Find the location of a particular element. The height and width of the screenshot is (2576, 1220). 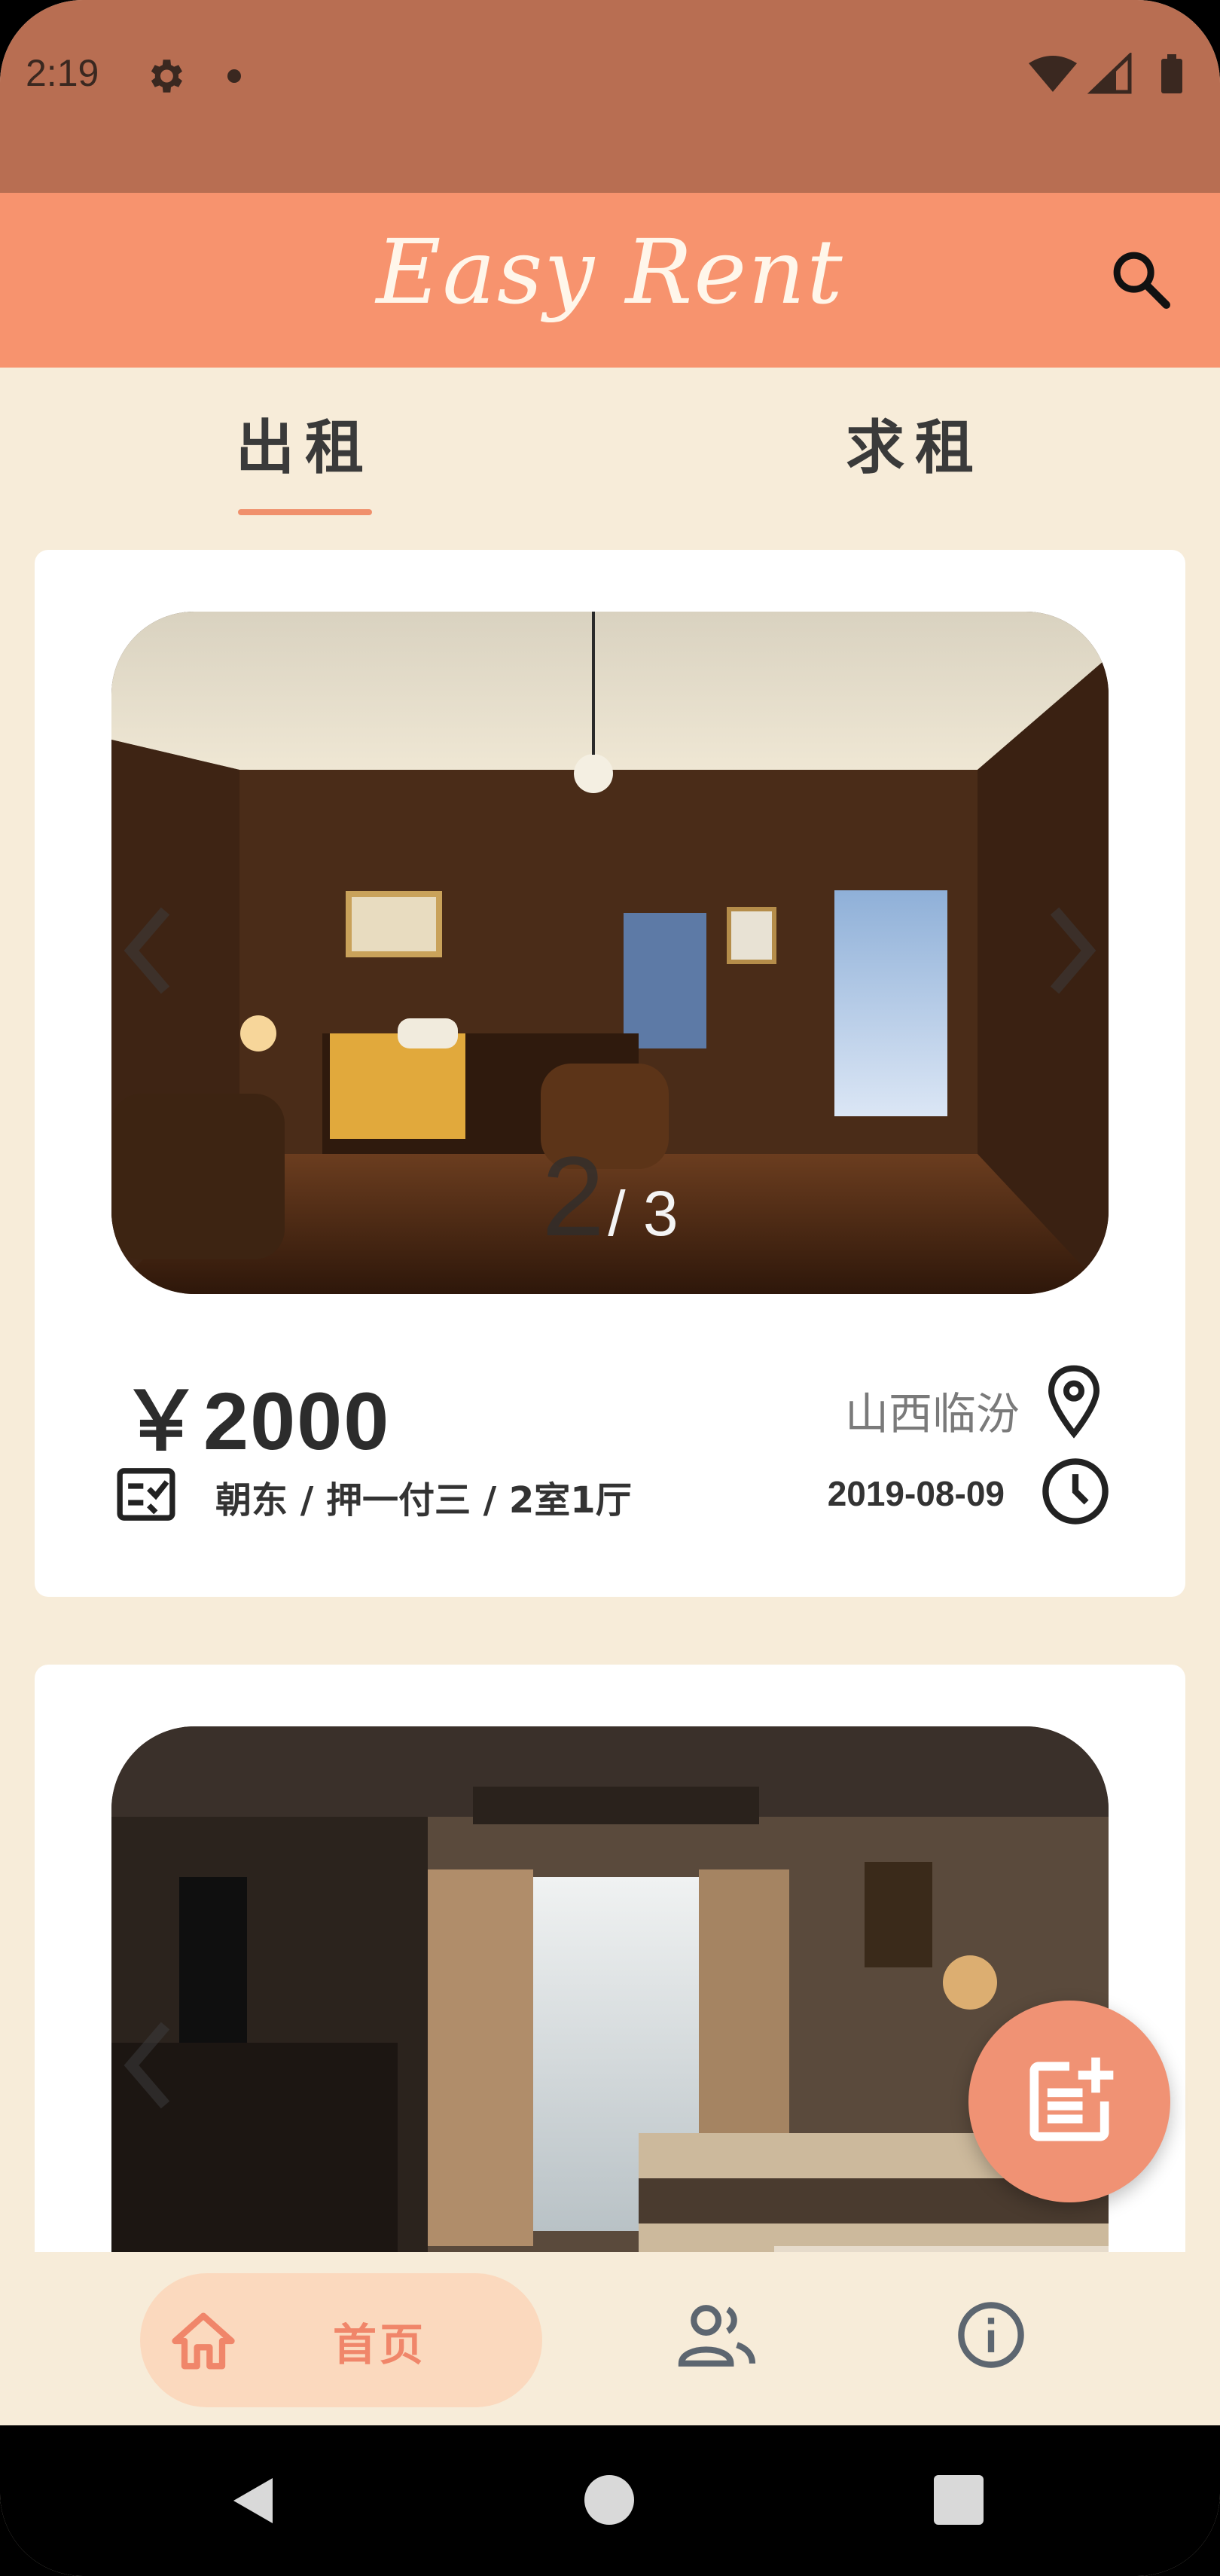

battery-icon is located at coordinates (1171, 73).